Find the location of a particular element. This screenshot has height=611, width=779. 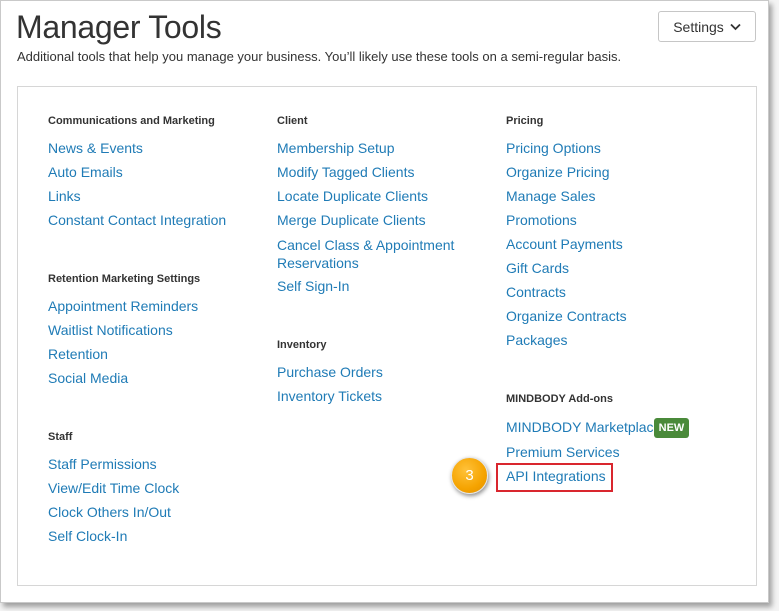

section-heading-addons: MINDBODY Add-ons is located at coordinates (559, 399).